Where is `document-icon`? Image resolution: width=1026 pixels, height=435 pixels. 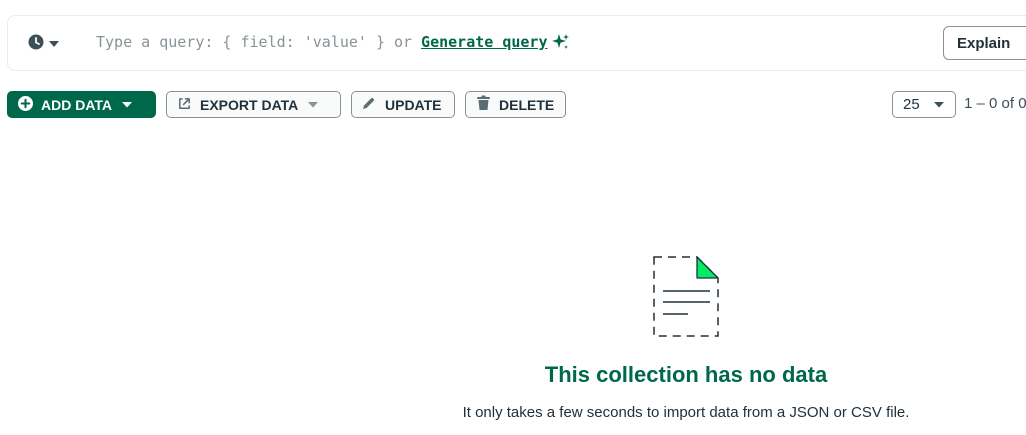
document-icon is located at coordinates (686, 299).